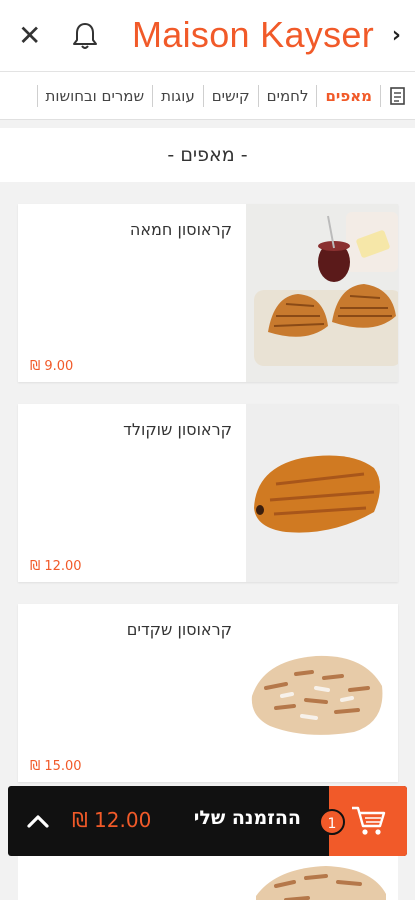 The image size is (415, 900). What do you see at coordinates (208, 878) in the screenshot?
I see `product-card` at bounding box center [208, 878].